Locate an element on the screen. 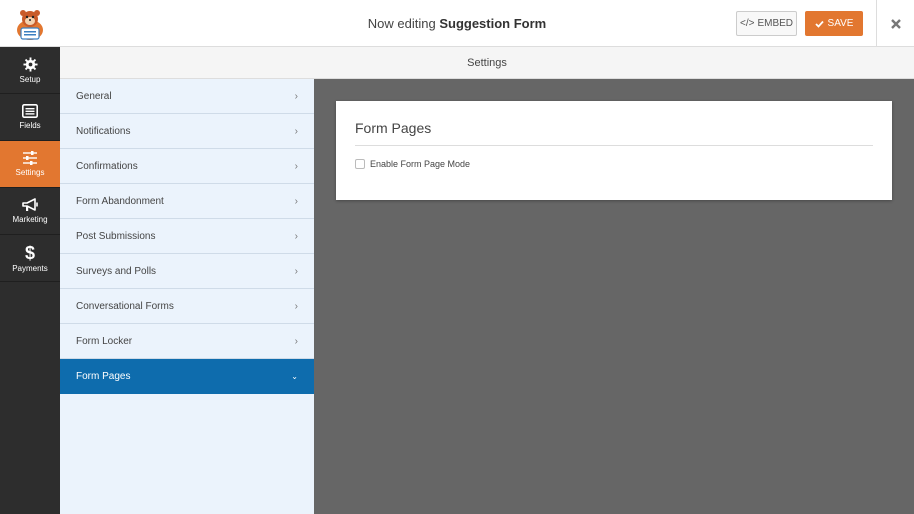 The image size is (914, 514). nav-payments: $ Payments is located at coordinates (30, 258).